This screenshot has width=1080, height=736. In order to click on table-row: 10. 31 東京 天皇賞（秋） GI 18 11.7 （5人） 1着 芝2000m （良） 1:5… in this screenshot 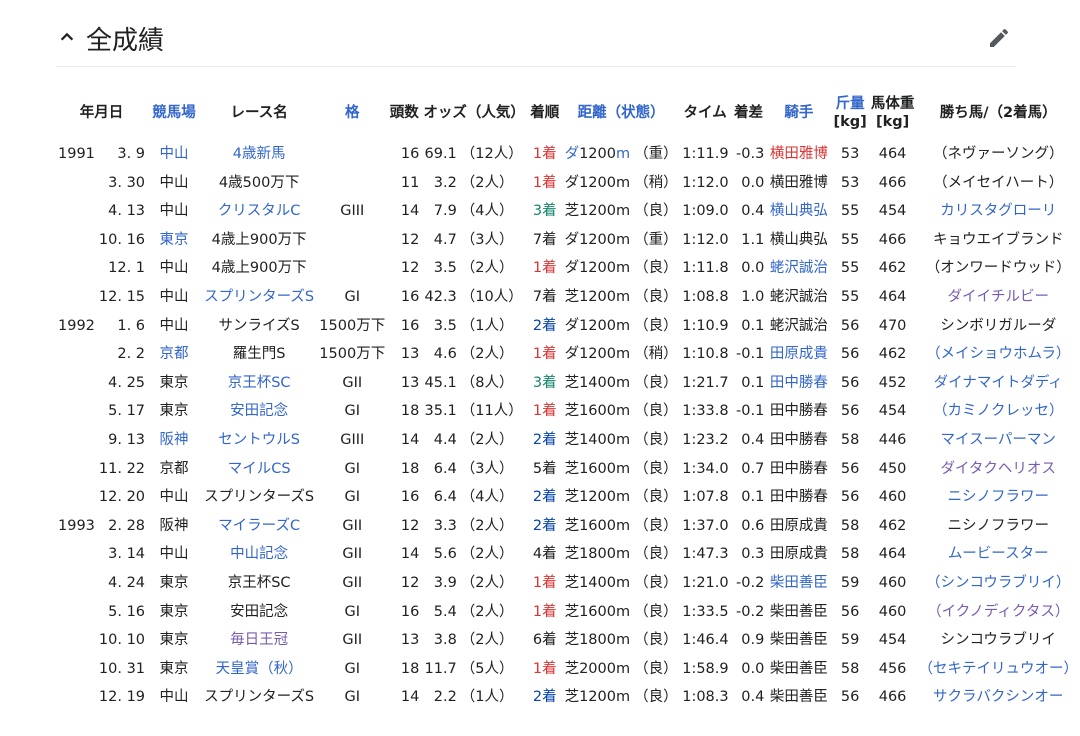, I will do `click(568, 669)`.